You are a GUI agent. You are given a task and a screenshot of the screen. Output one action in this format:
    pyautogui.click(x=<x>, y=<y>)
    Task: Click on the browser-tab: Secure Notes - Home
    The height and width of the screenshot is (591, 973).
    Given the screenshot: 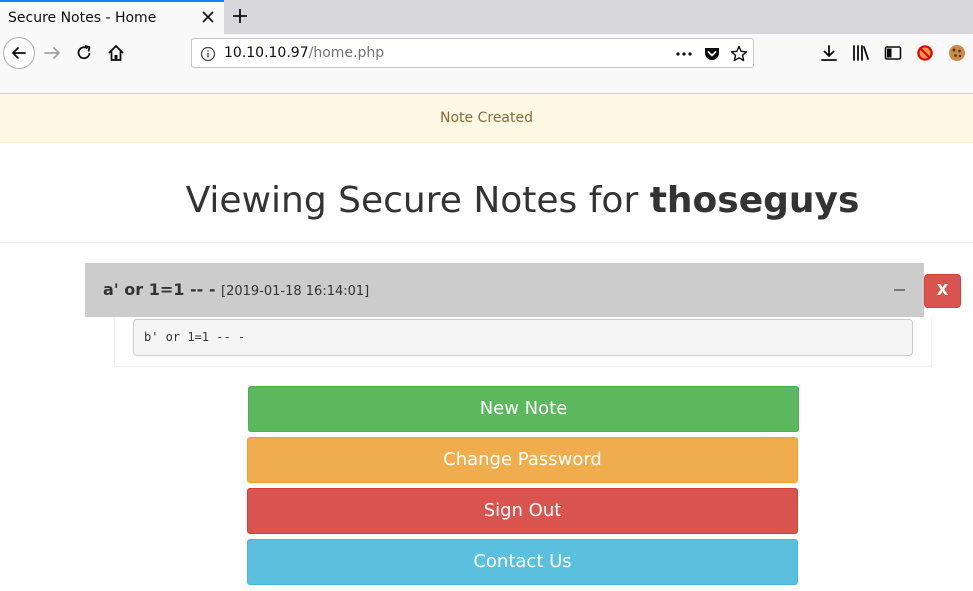 What is the action you would take?
    pyautogui.click(x=112, y=17)
    